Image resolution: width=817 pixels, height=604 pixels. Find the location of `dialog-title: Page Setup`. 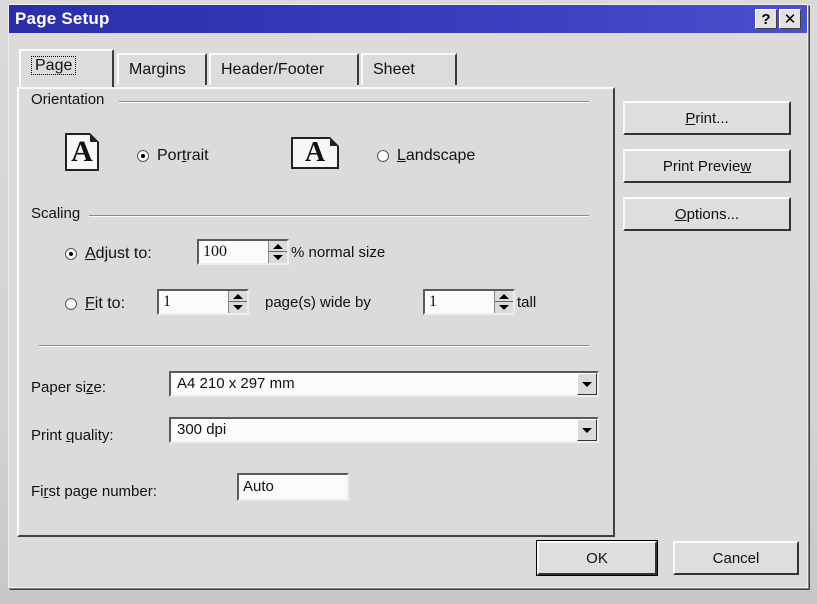

dialog-title: Page Setup is located at coordinates (62, 18).